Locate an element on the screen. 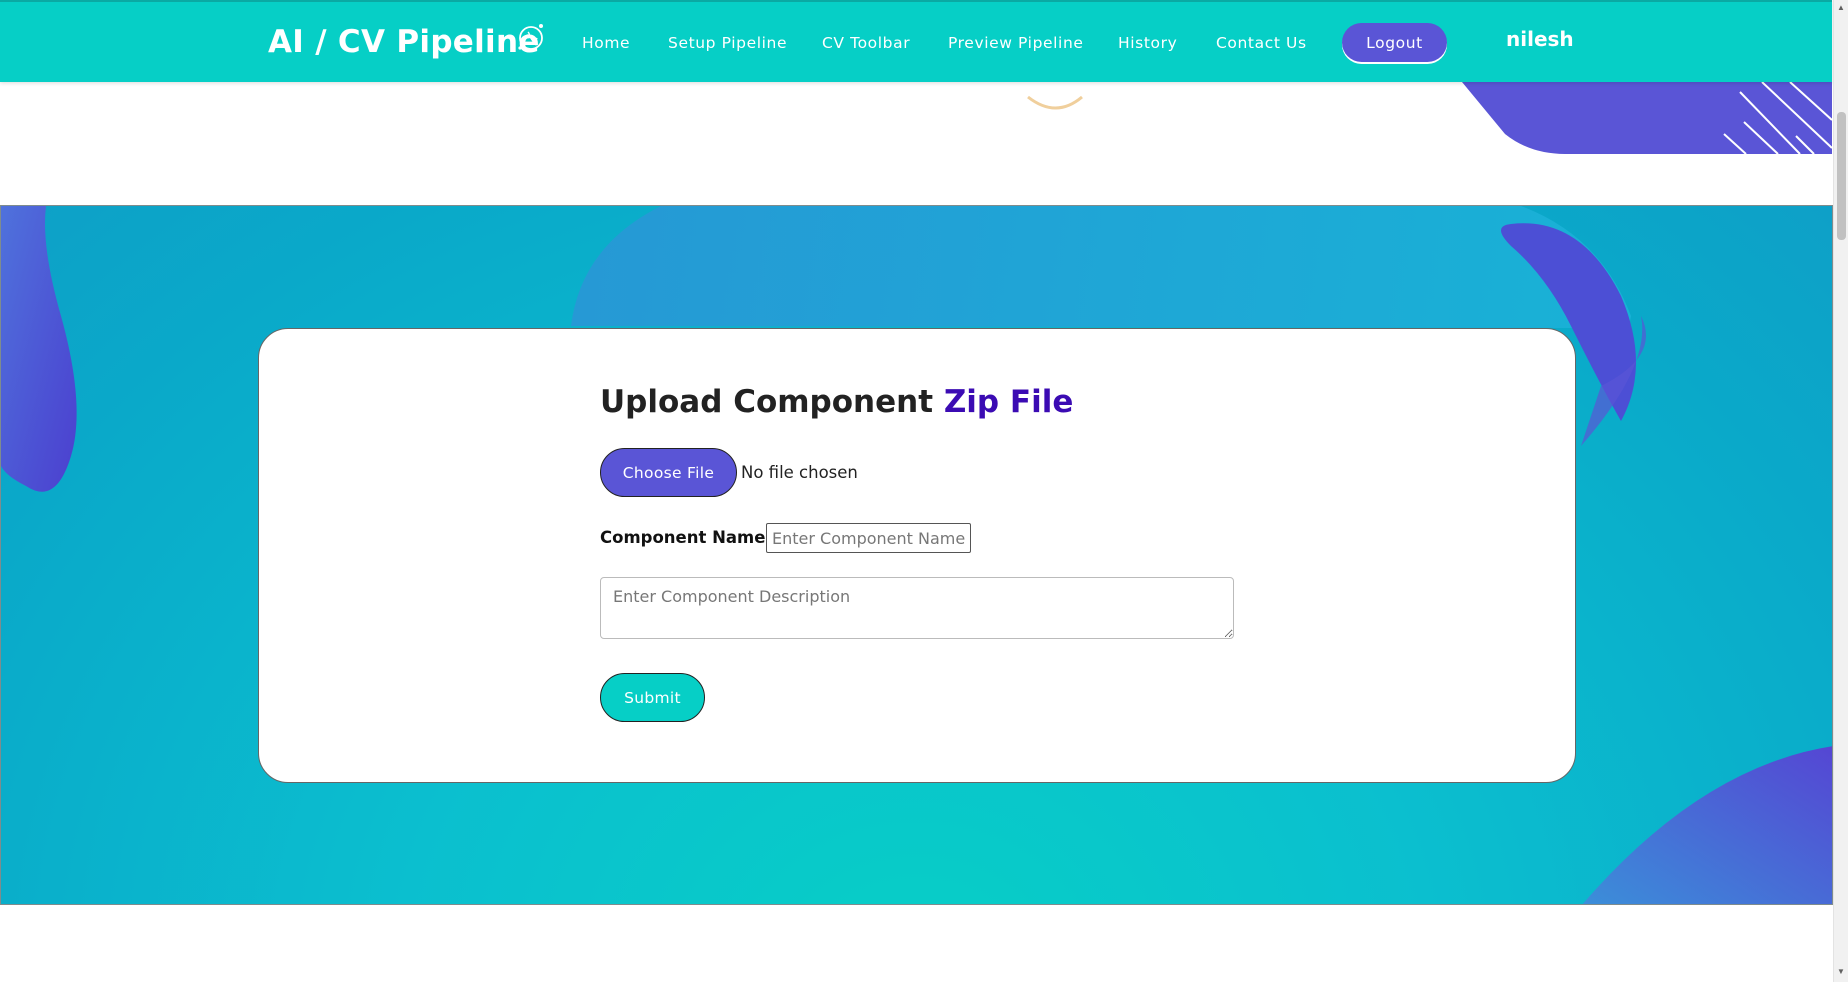  nav-link-history: History is located at coordinates (1147, 43).